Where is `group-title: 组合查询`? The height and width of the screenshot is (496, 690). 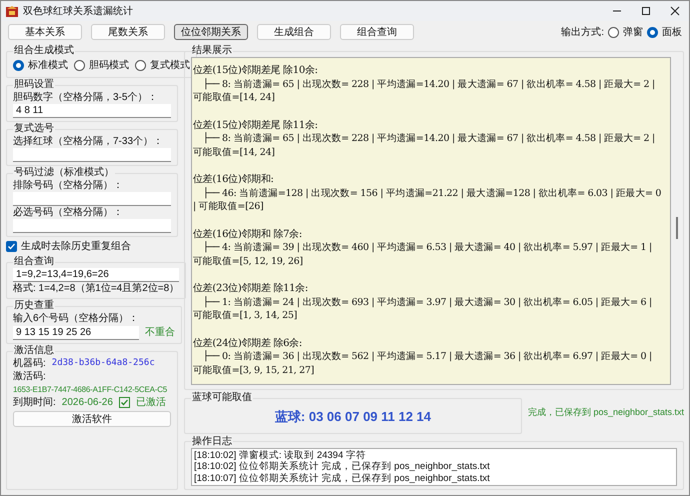
group-title: 组合查询 is located at coordinates (34, 262).